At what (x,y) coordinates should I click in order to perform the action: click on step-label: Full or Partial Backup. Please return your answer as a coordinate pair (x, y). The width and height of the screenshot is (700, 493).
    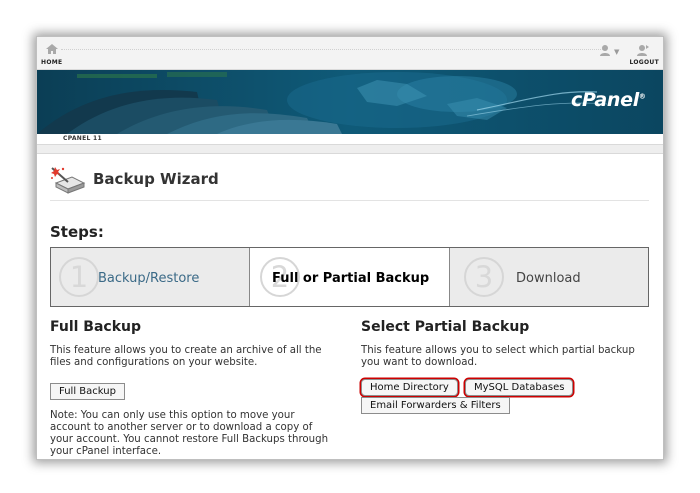
    Looking at the image, I should click on (351, 278).